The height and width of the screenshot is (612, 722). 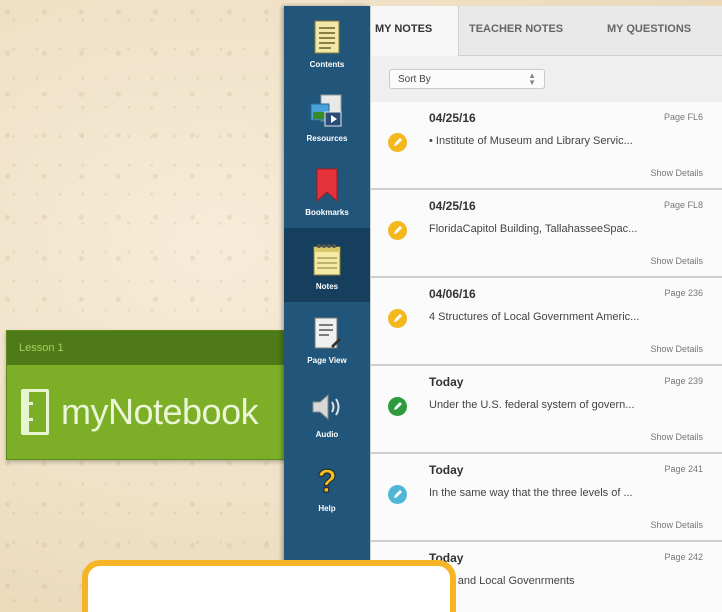 What do you see at coordinates (35, 412) in the screenshot?
I see `notebook-icon` at bounding box center [35, 412].